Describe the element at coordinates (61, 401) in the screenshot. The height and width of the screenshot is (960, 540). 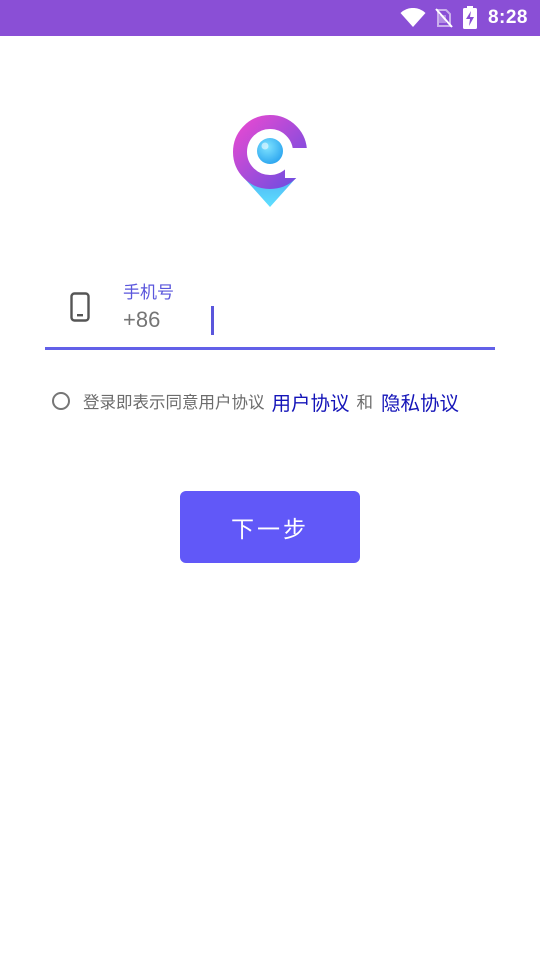
I see `agreement-radio` at that location.